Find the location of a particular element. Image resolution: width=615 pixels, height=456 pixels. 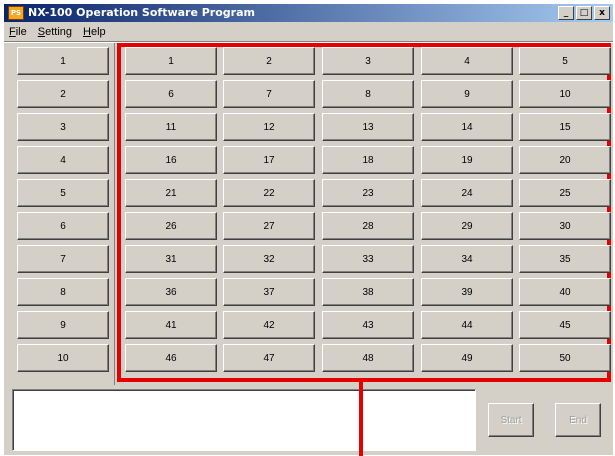

group-button: 7 is located at coordinates (63, 259).